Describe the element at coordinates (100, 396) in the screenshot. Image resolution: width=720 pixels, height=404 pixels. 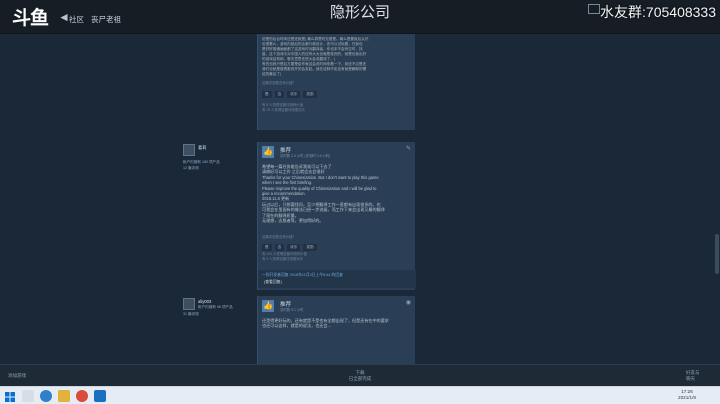
I see `steam-taskbar-icon` at that location.